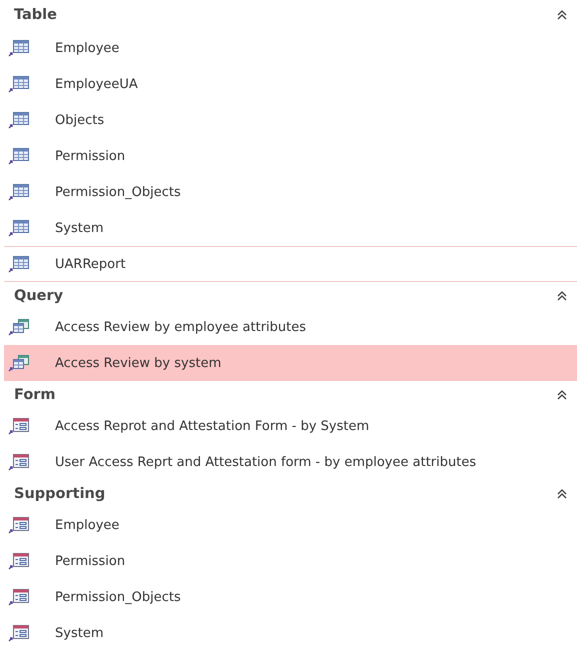 The image size is (577, 656). Describe the element at coordinates (35, 394) in the screenshot. I see `group-header: Form` at that location.